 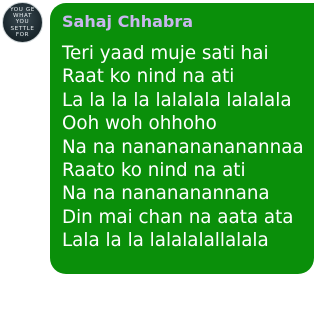 What do you see at coordinates (165, 241) in the screenshot?
I see `message-line: Lala la la lalalalallalala` at bounding box center [165, 241].